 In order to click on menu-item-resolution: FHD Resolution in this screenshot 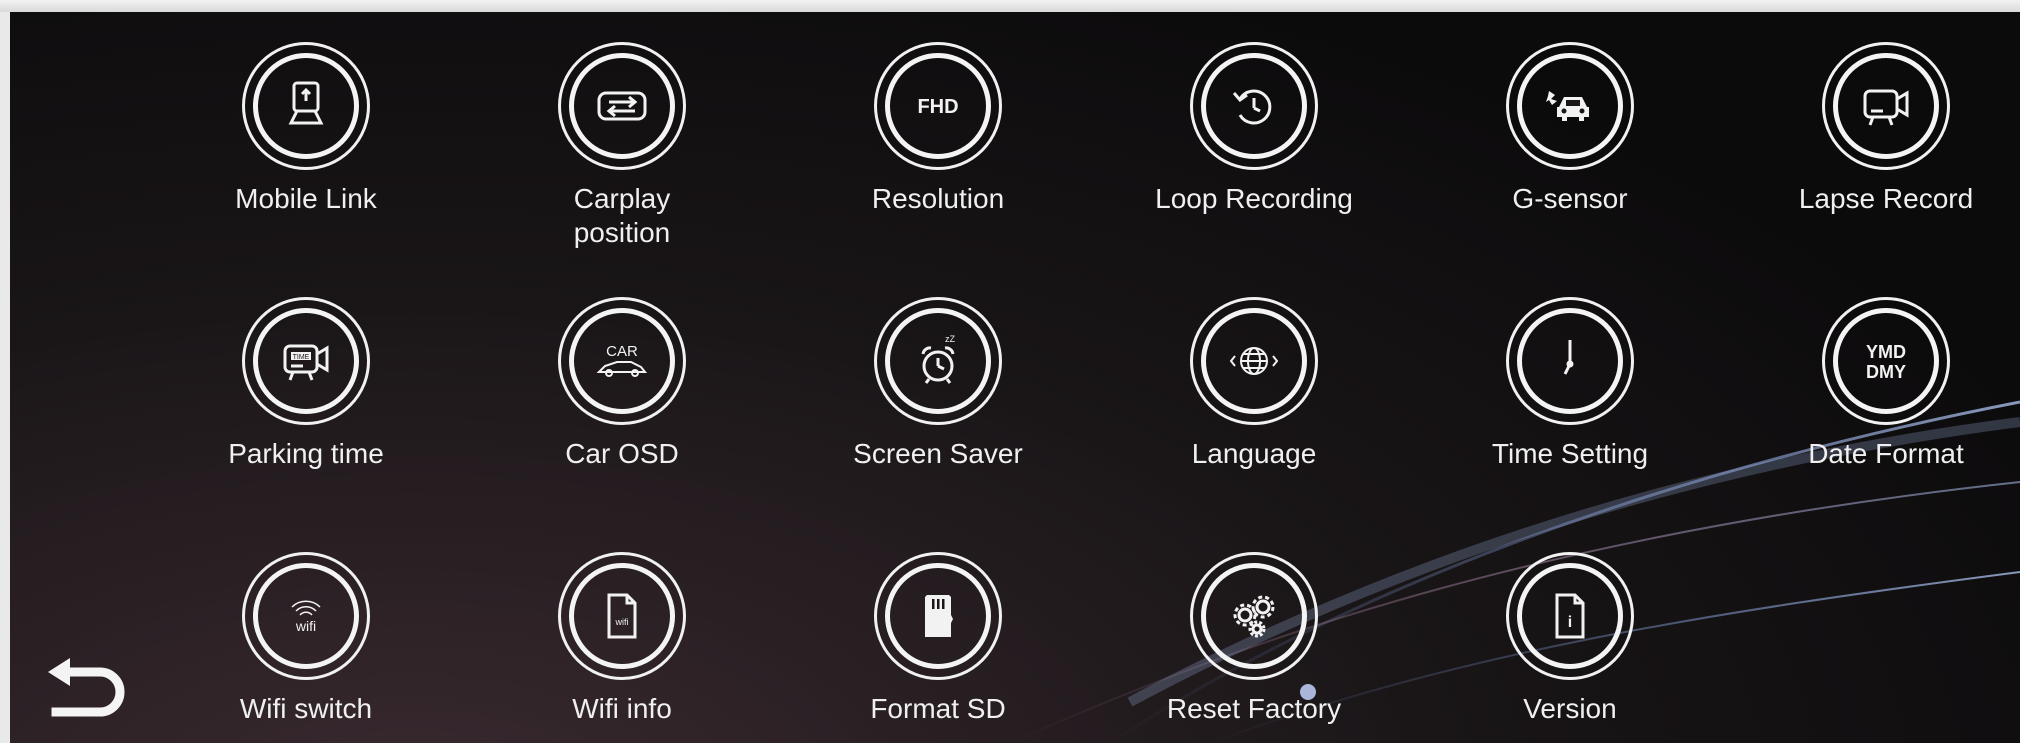, I will do `click(938, 152)`.